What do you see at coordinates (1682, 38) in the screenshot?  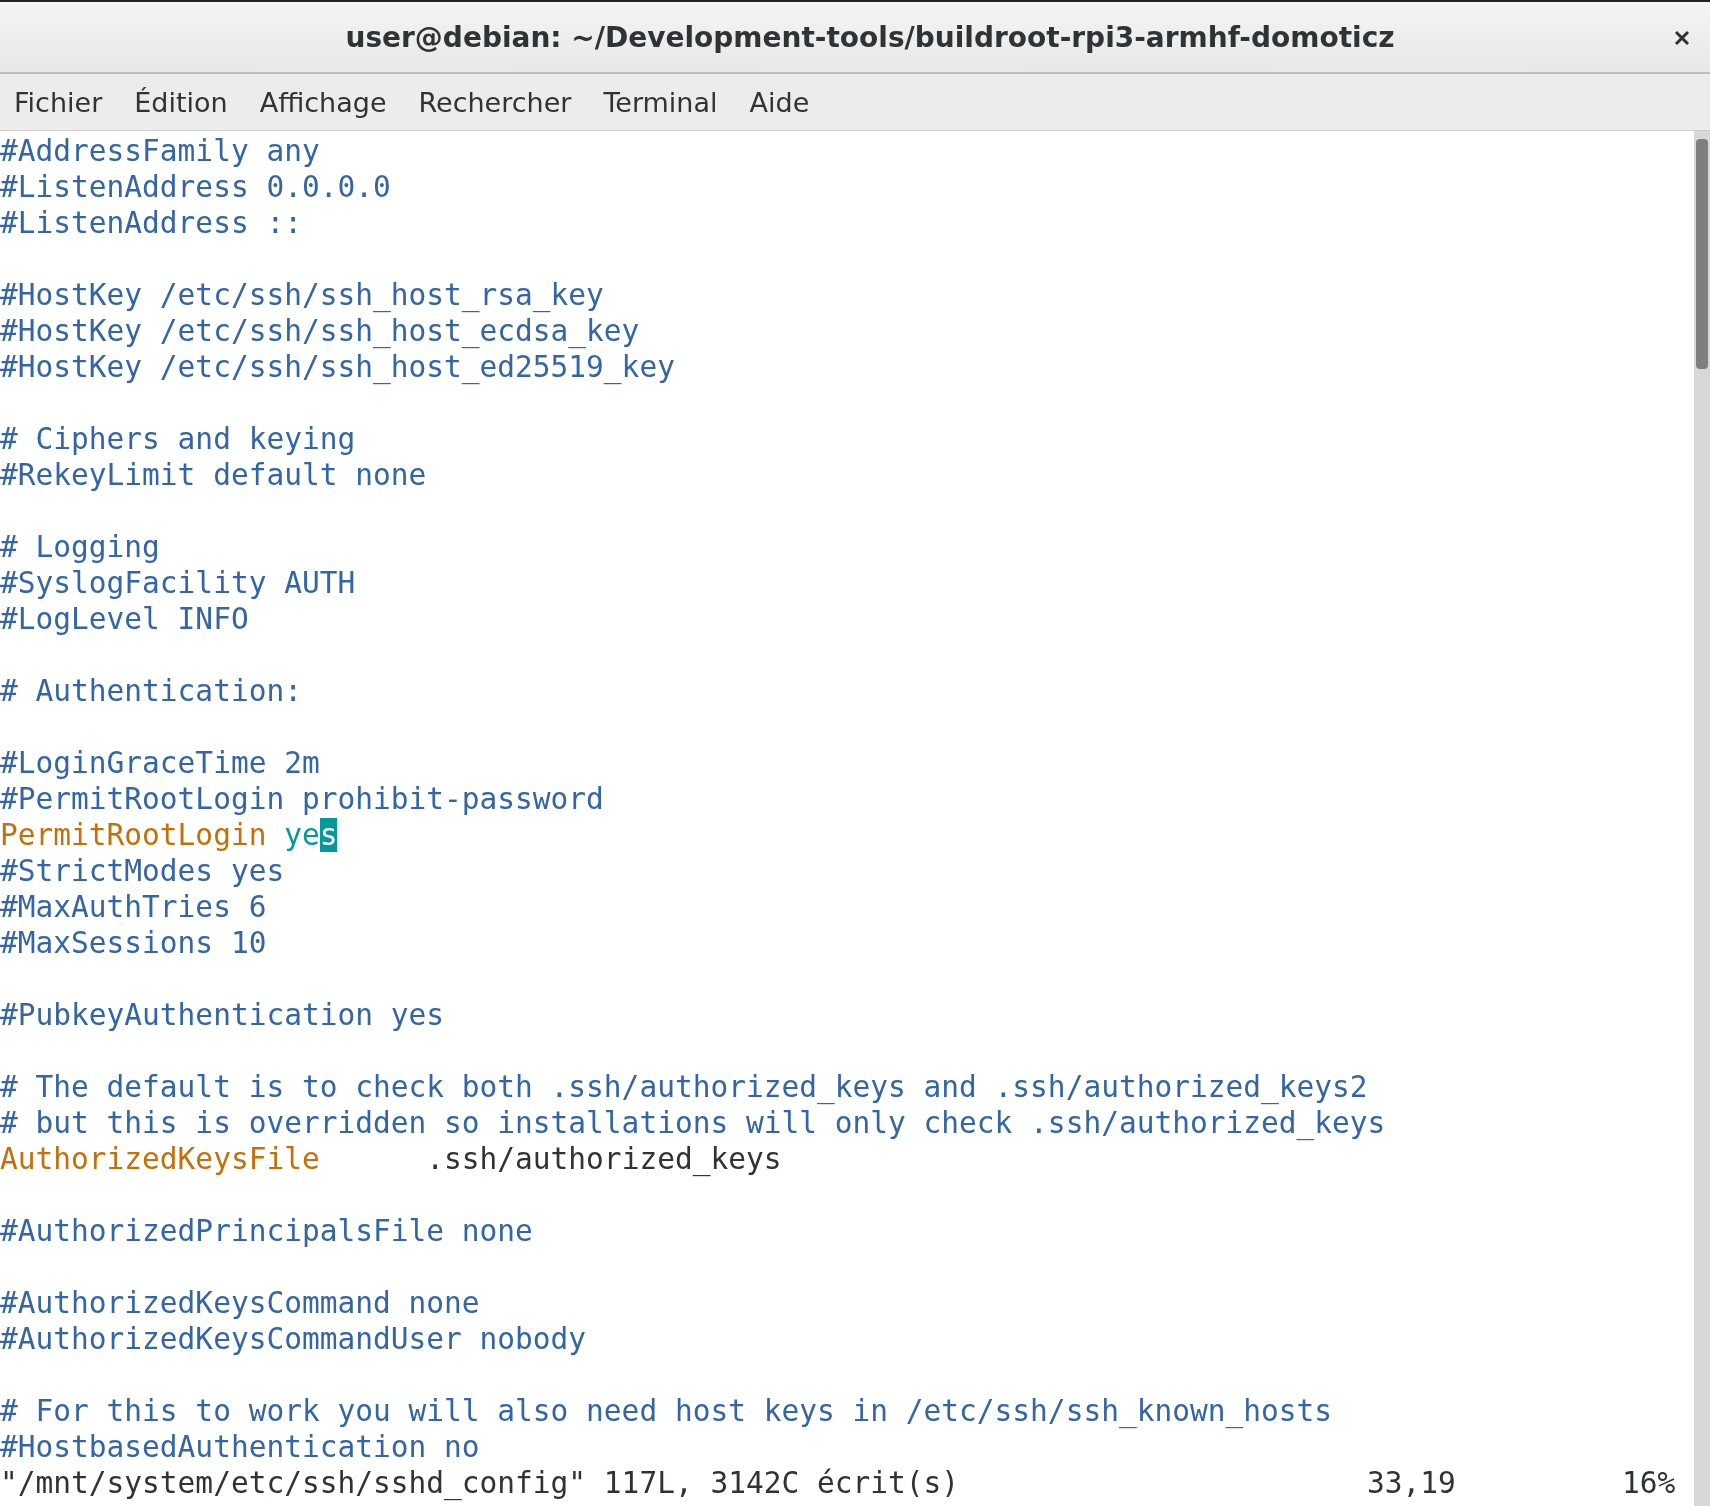 I see `close-icon` at bounding box center [1682, 38].